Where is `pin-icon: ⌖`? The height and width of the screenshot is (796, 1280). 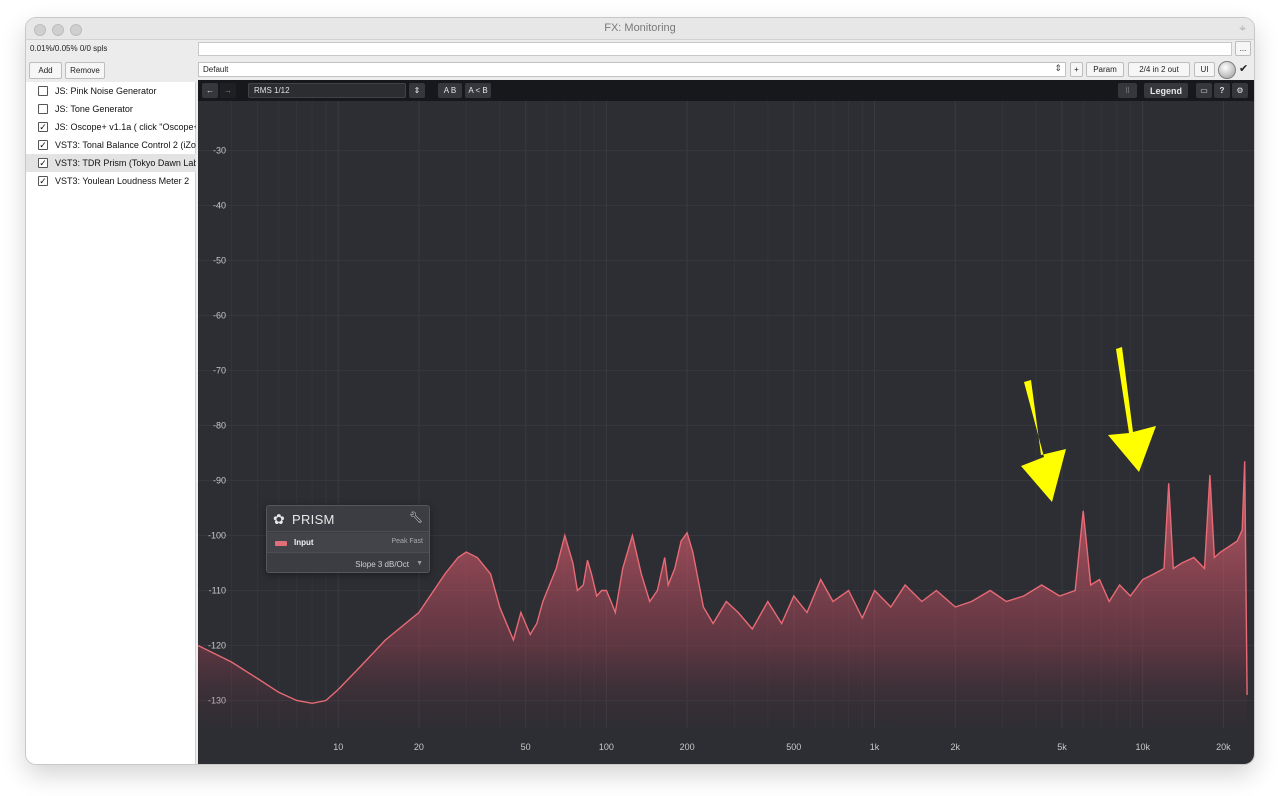
pin-icon: ⌖ is located at coordinates (1242, 28).